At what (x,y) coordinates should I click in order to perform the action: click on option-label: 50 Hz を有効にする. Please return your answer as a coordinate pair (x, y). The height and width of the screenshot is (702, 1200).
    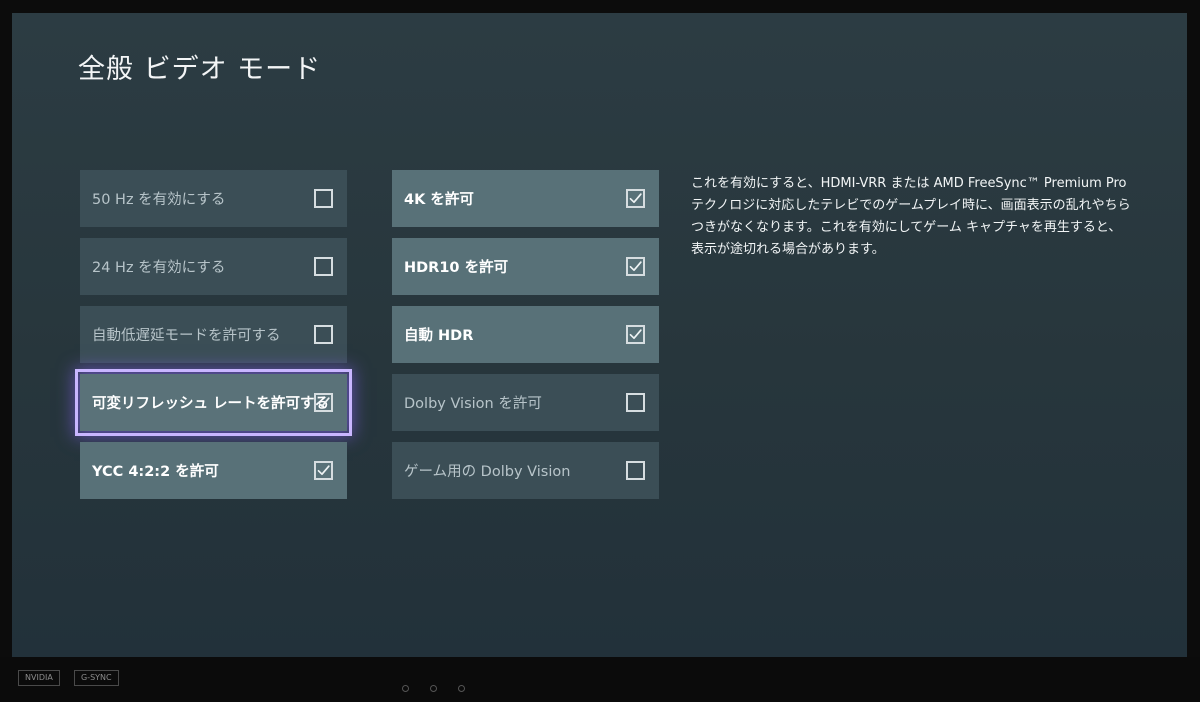
    Looking at the image, I should click on (159, 200).